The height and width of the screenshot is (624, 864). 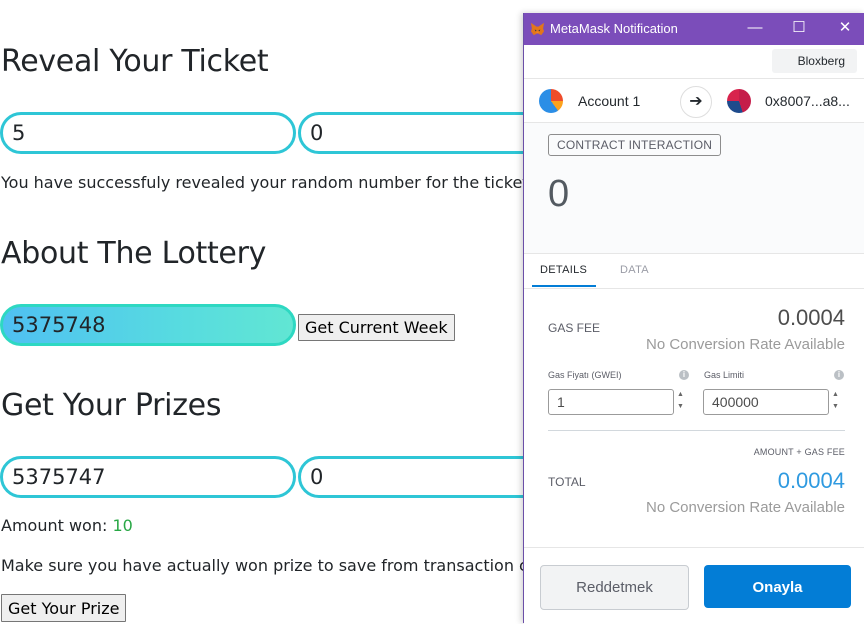 What do you see at coordinates (814, 61) in the screenshot?
I see `network-selector: Bloxberg` at bounding box center [814, 61].